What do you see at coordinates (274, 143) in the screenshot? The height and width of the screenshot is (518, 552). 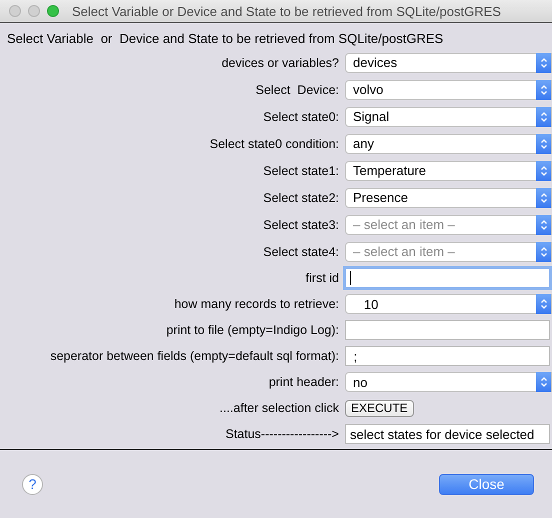 I see `field-label: Select state0 condition:` at bounding box center [274, 143].